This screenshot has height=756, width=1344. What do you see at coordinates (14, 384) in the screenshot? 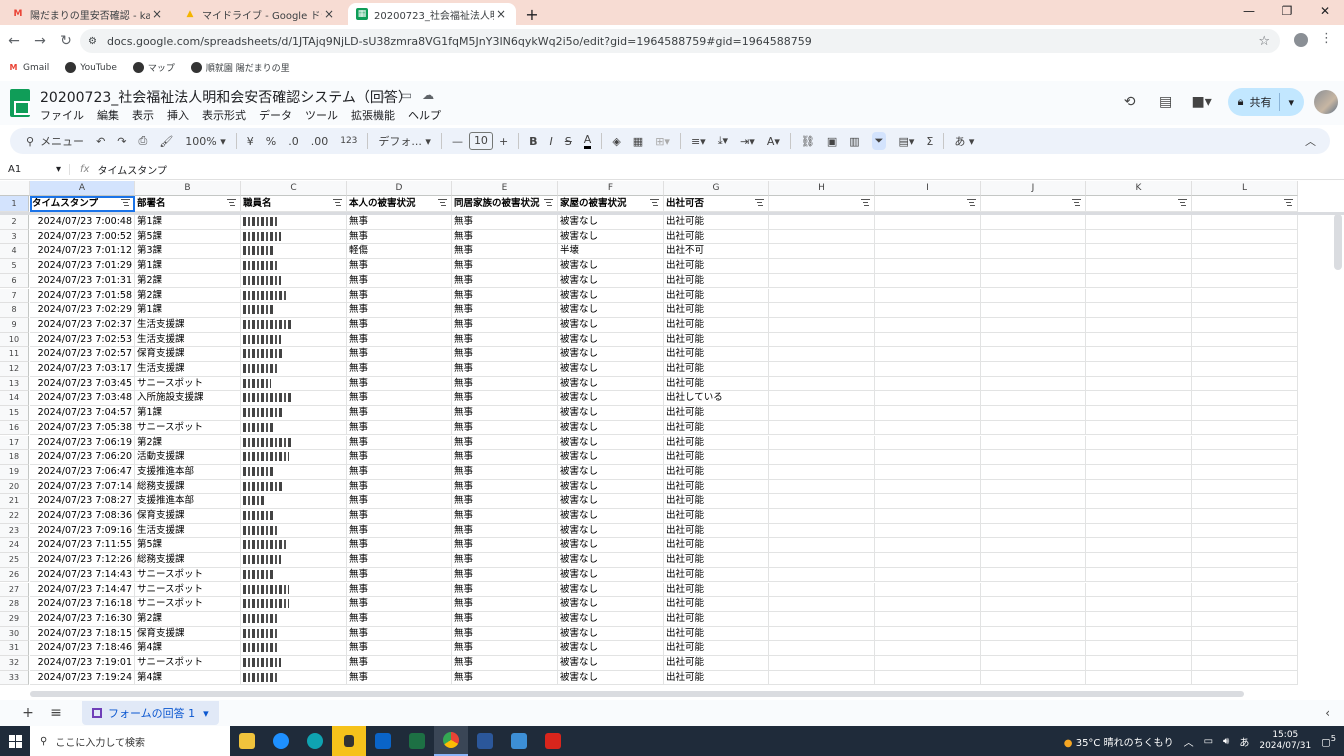
I see `row-header: 13` at bounding box center [14, 384].